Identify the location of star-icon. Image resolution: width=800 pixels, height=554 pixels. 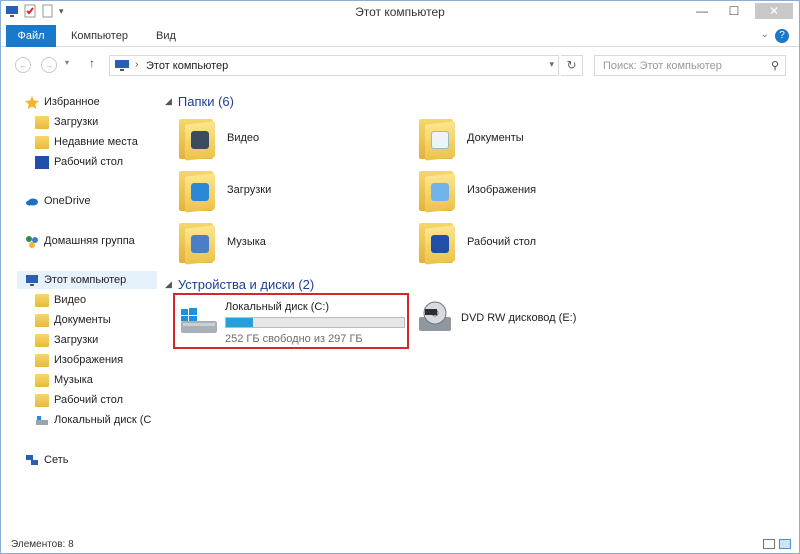
(32, 102).